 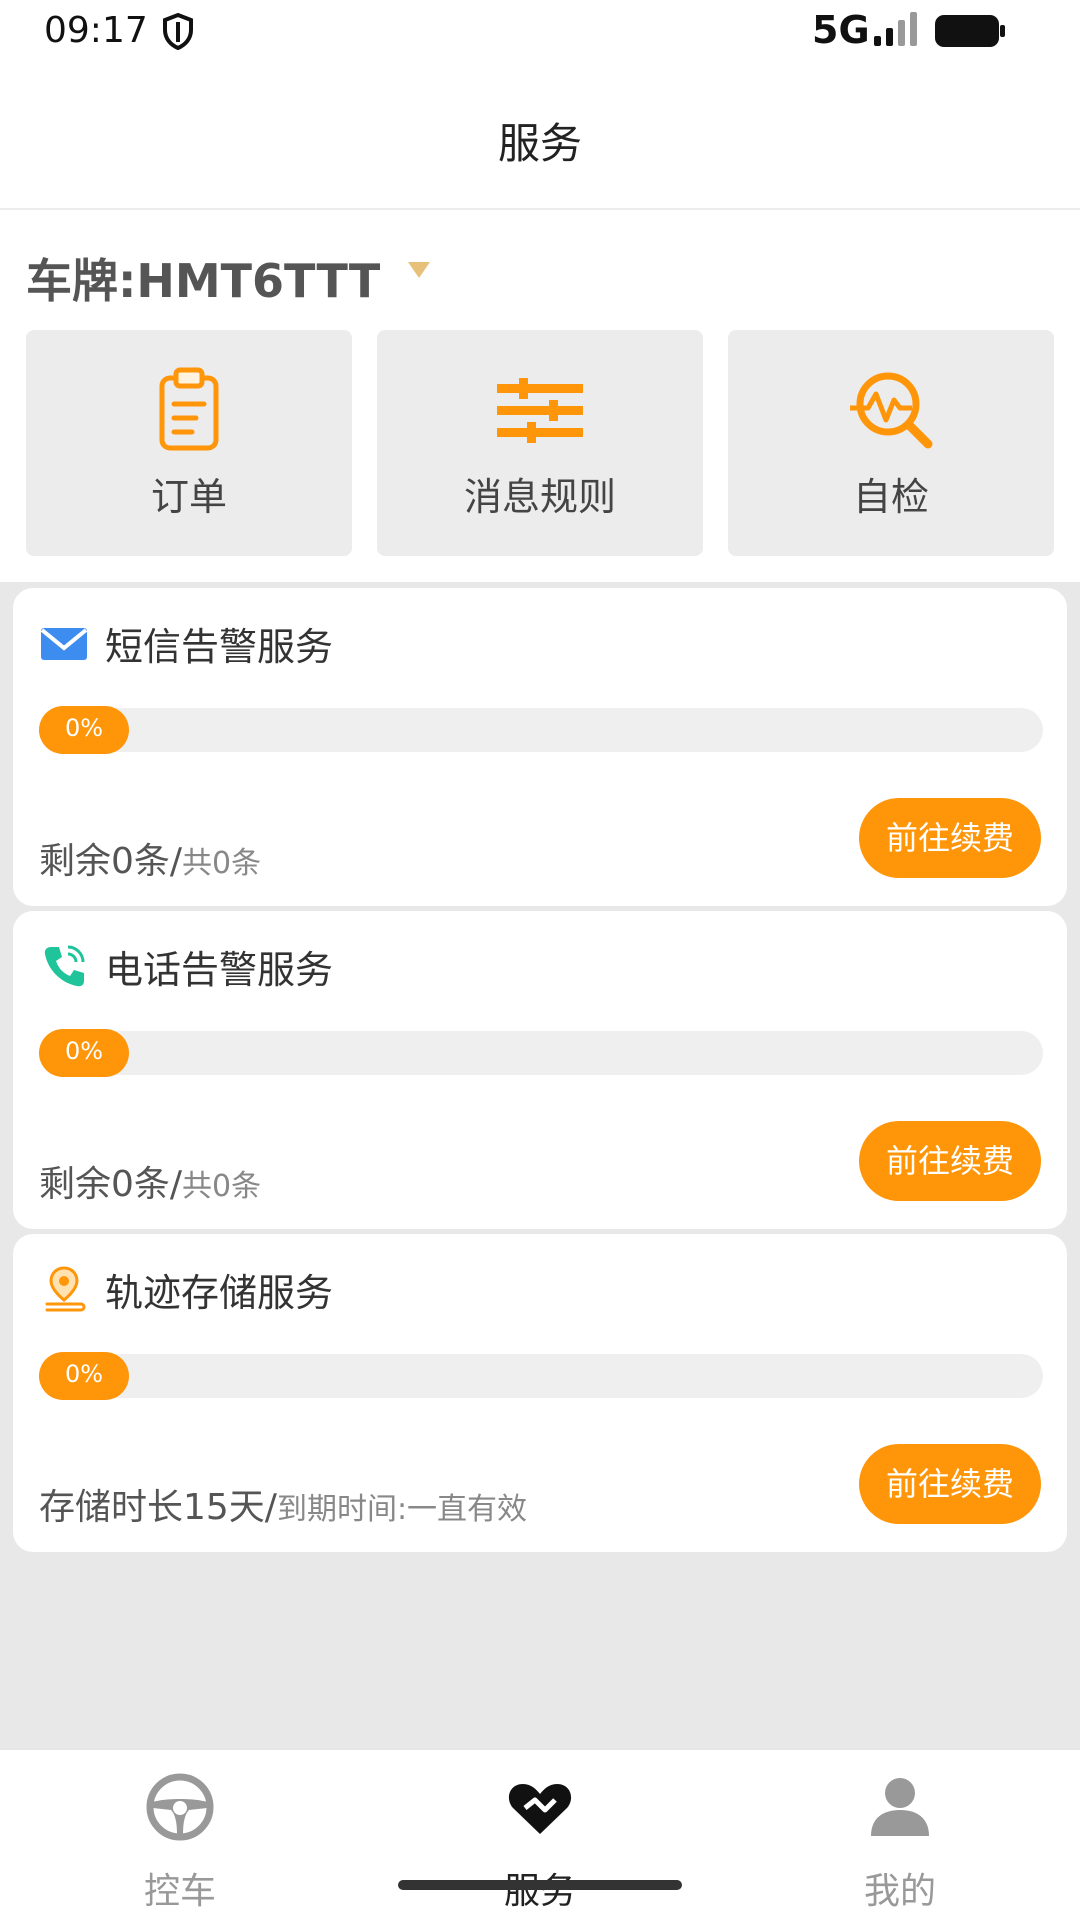 What do you see at coordinates (96, 30) in the screenshot?
I see `status-time: 09:17` at bounding box center [96, 30].